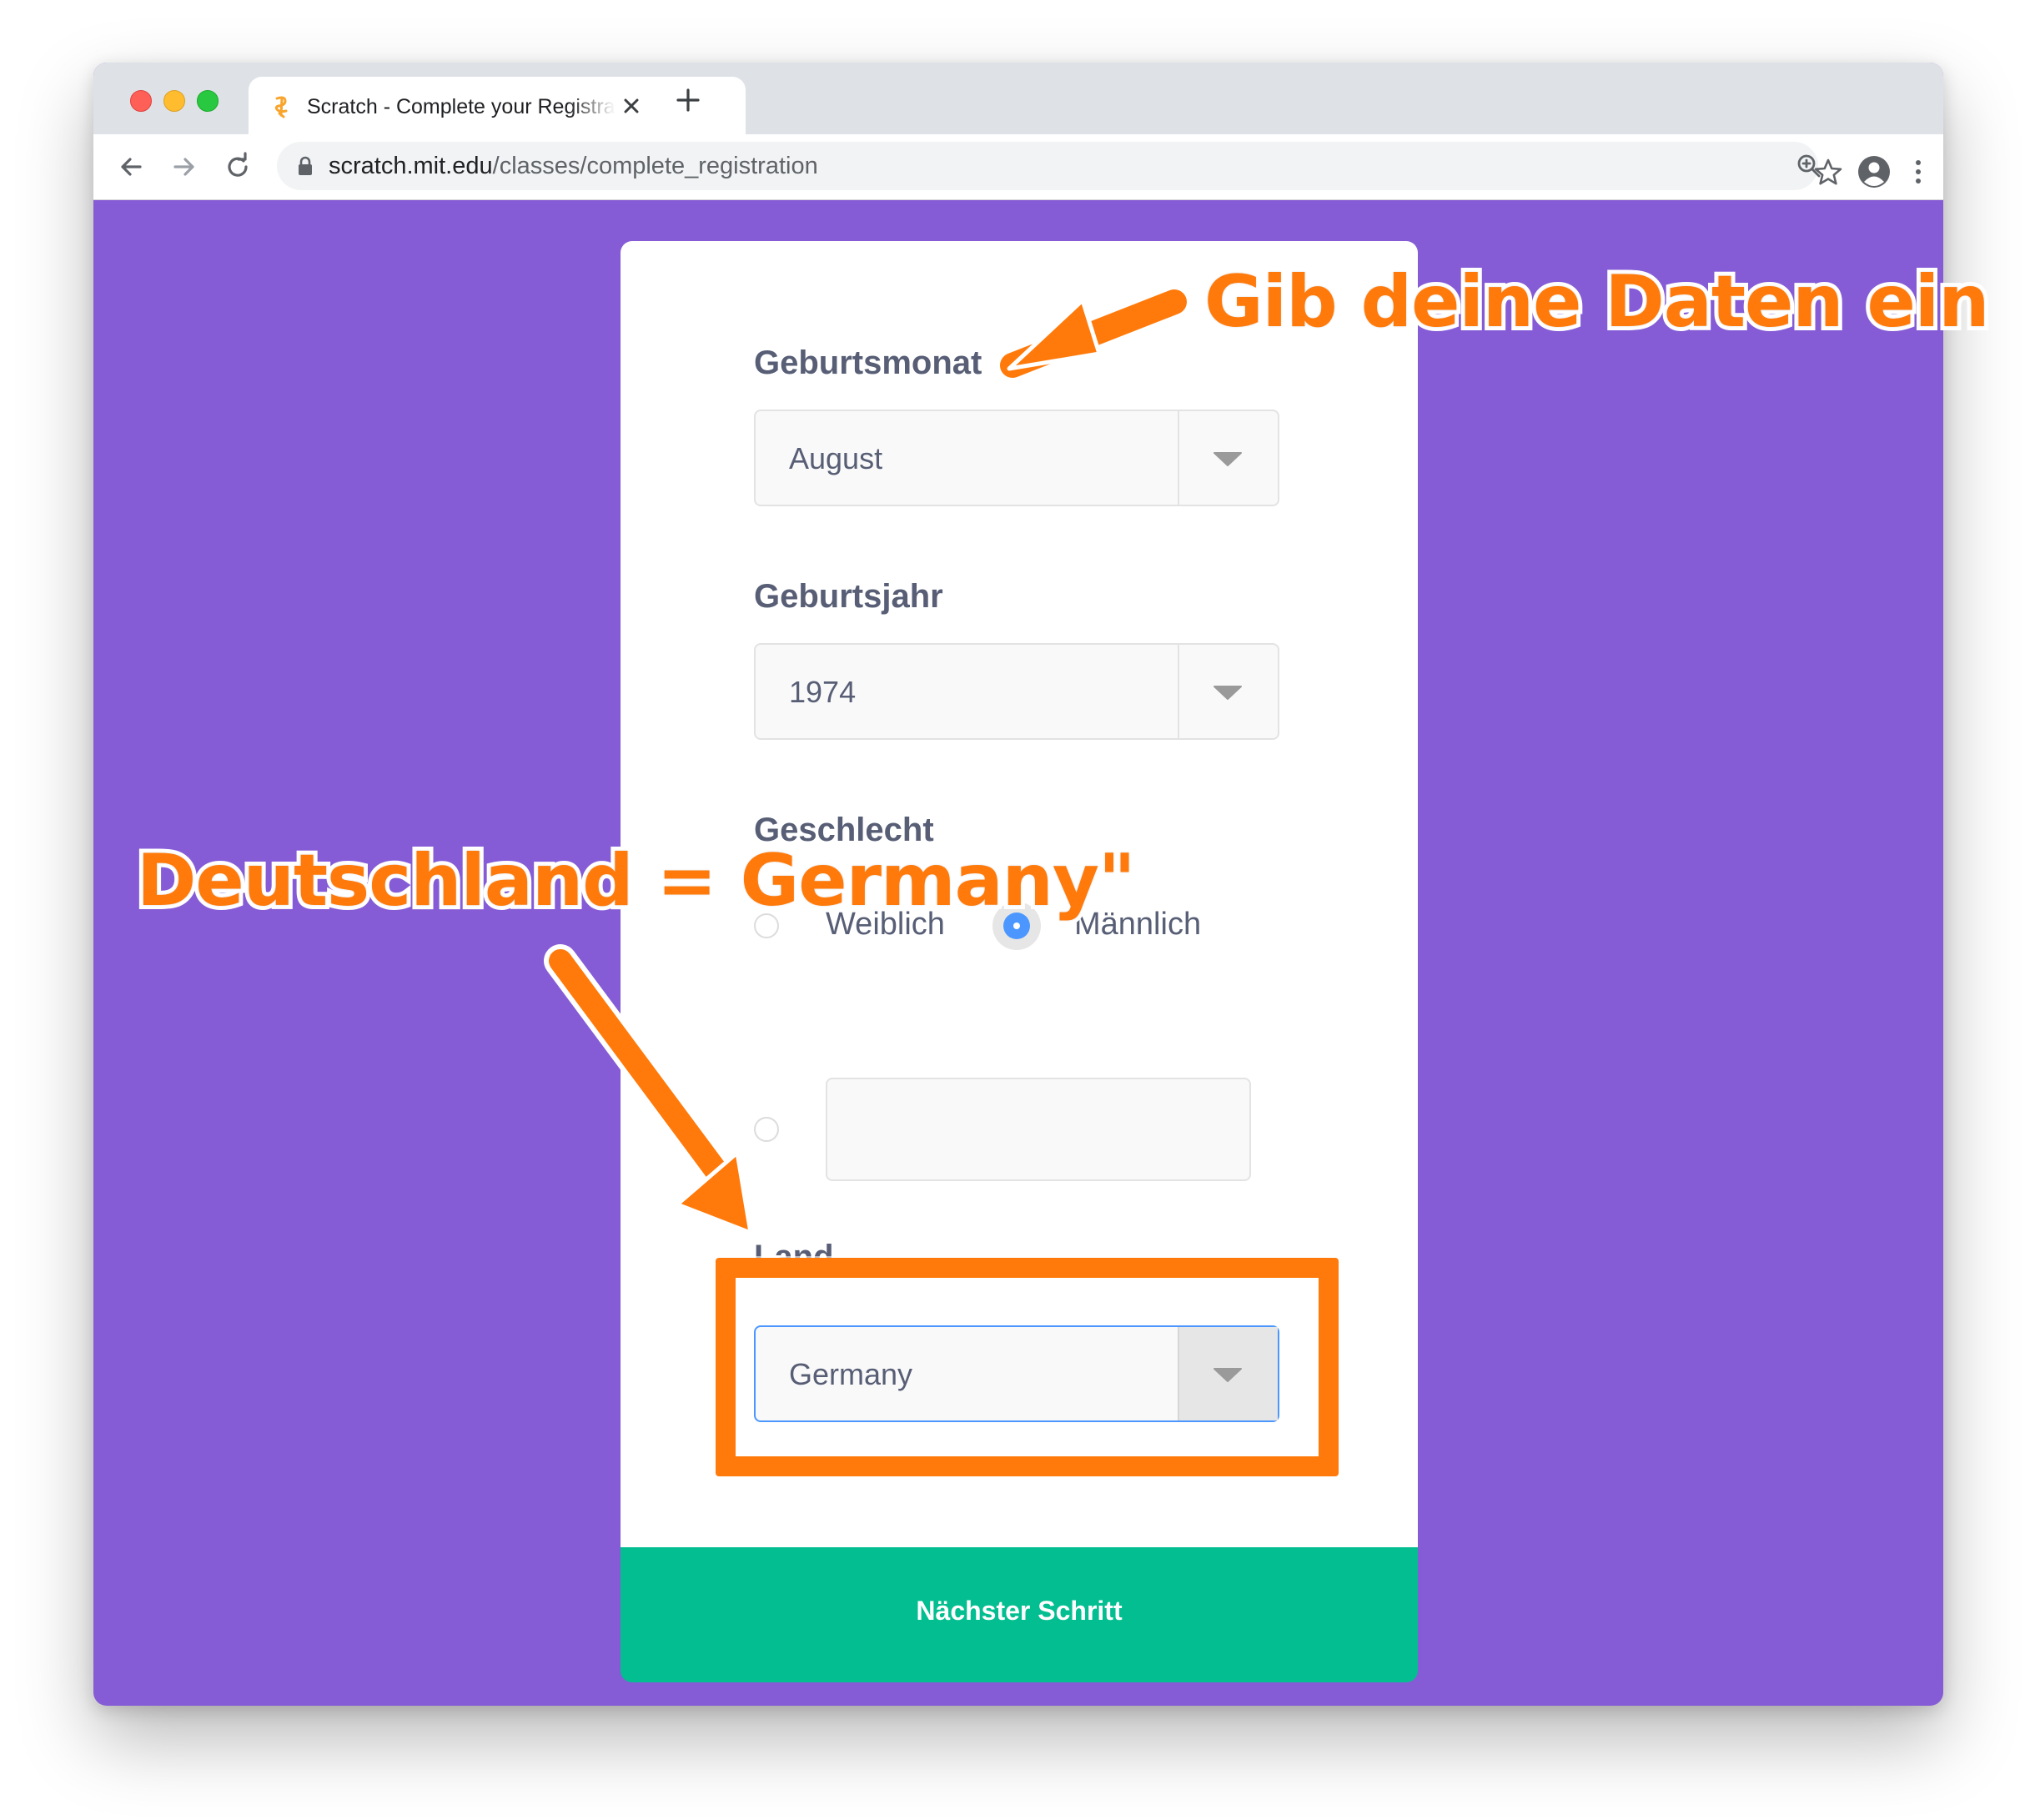 Image resolution: width=2025 pixels, height=1820 pixels. Describe the element at coordinates (1016, 691) in the screenshot. I see `birth-year-select: 1974` at that location.